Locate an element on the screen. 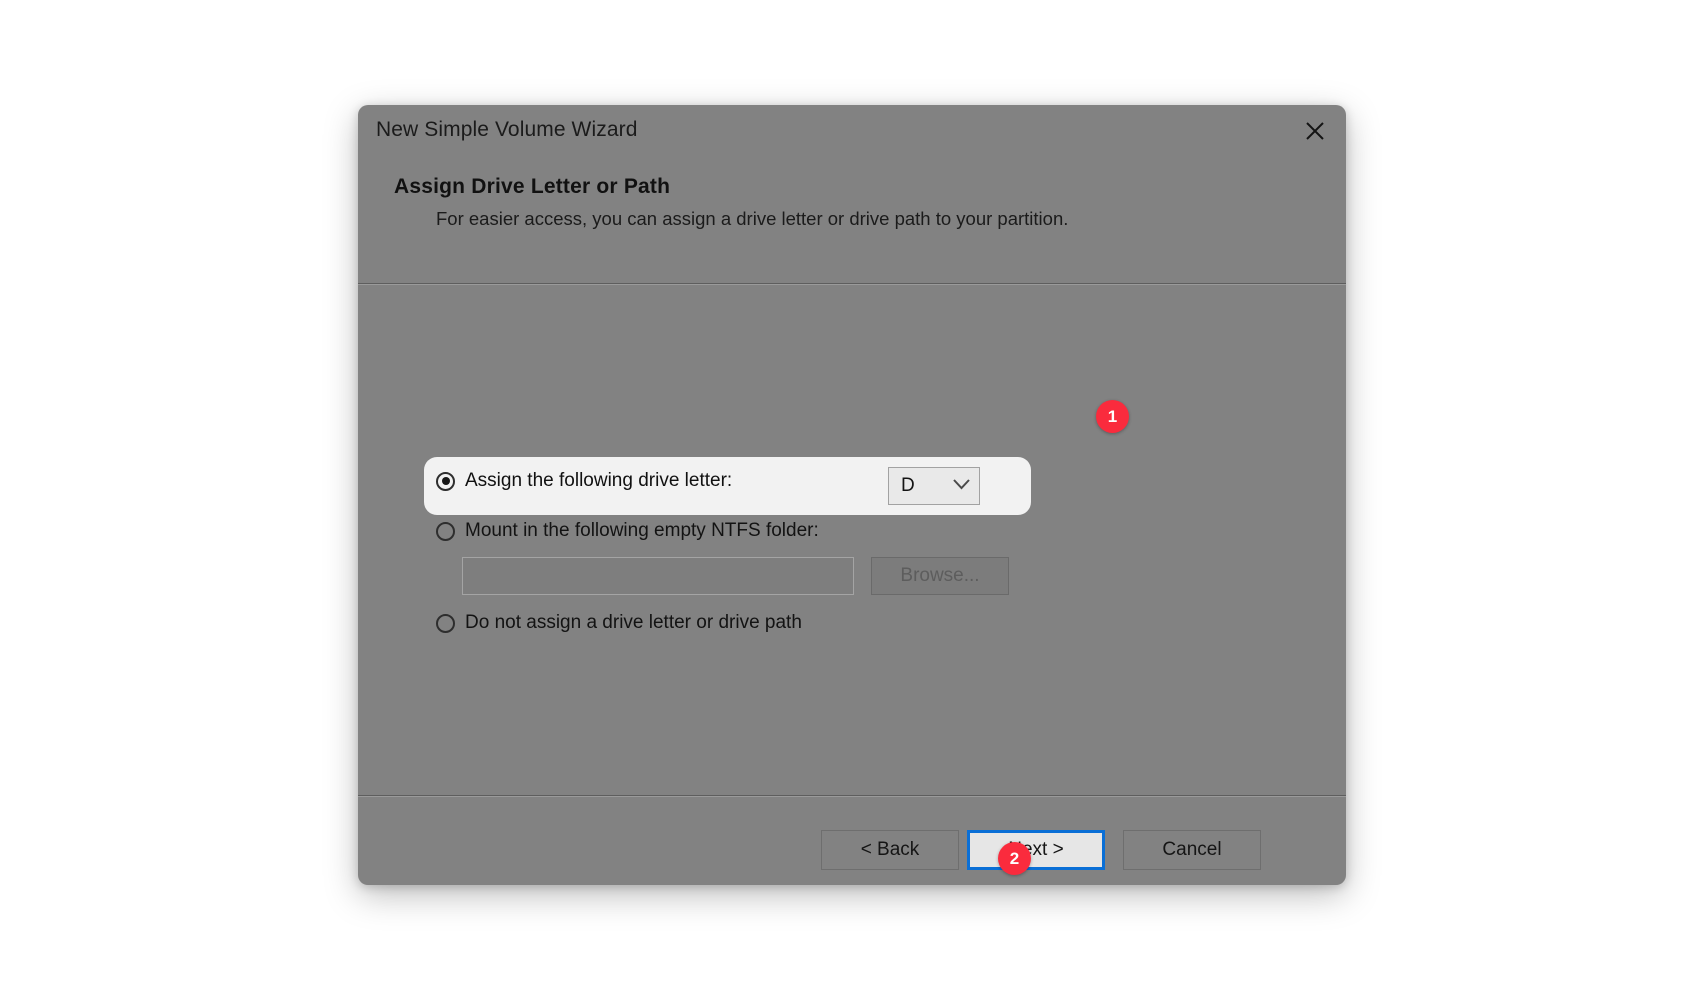  annotation-badge-2: 2 is located at coordinates (1014, 858).